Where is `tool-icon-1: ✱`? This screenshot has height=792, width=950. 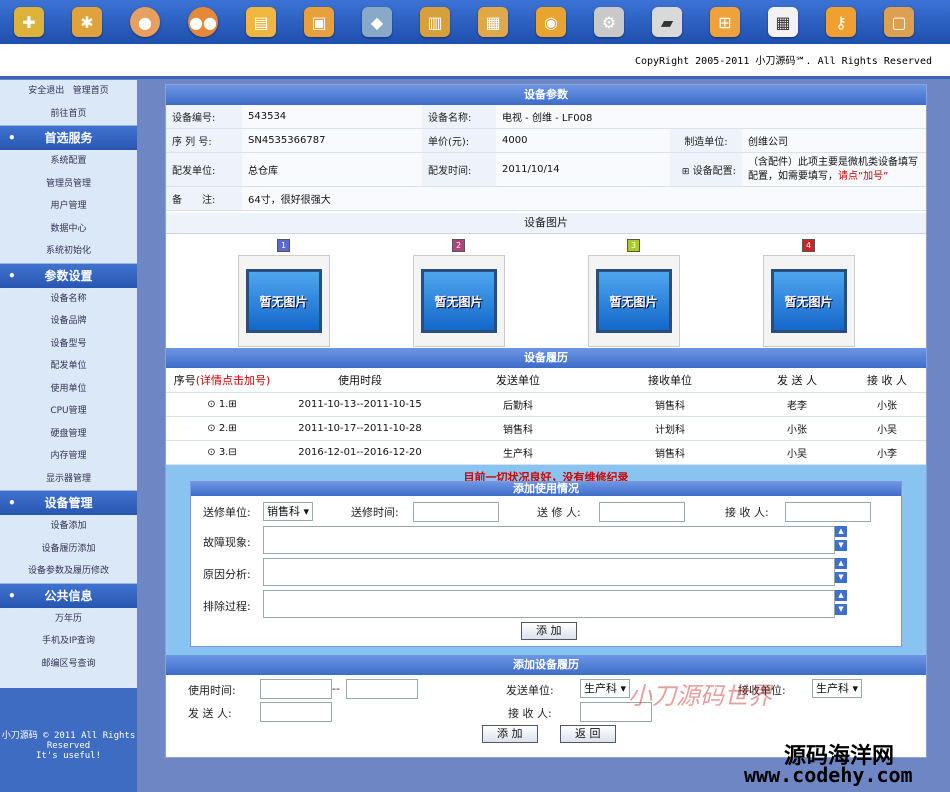
tool-icon-1: ✱ is located at coordinates (87, 22).